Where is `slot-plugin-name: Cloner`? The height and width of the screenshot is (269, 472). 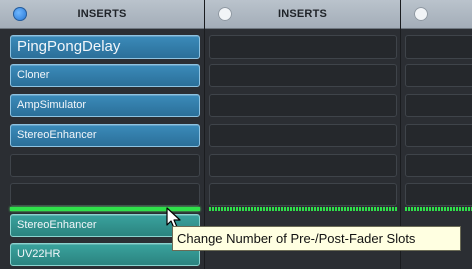
slot-plugin-name: Cloner is located at coordinates (33, 75).